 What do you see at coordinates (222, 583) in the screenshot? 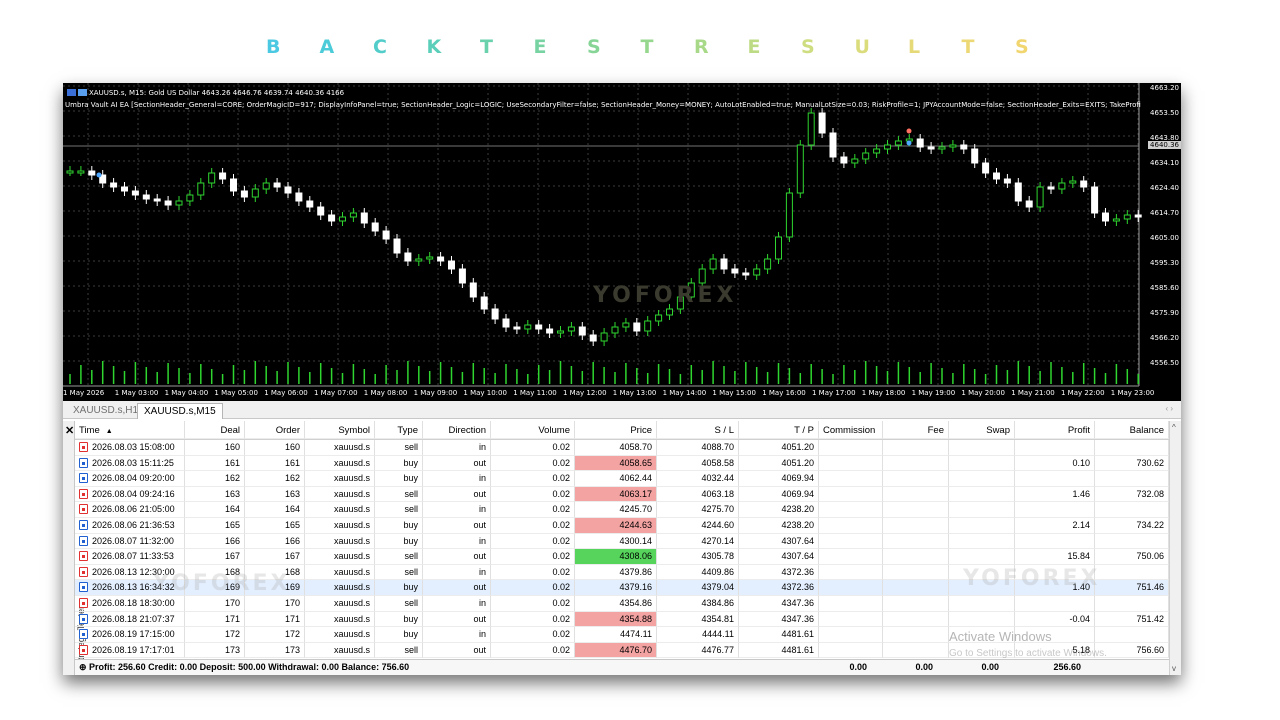
I see `table-watermark-left: YOFOREX` at bounding box center [222, 583].